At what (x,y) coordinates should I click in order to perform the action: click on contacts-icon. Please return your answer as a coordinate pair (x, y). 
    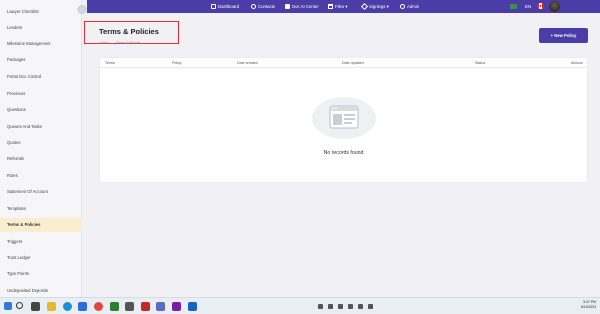
    Looking at the image, I should click on (253, 7).